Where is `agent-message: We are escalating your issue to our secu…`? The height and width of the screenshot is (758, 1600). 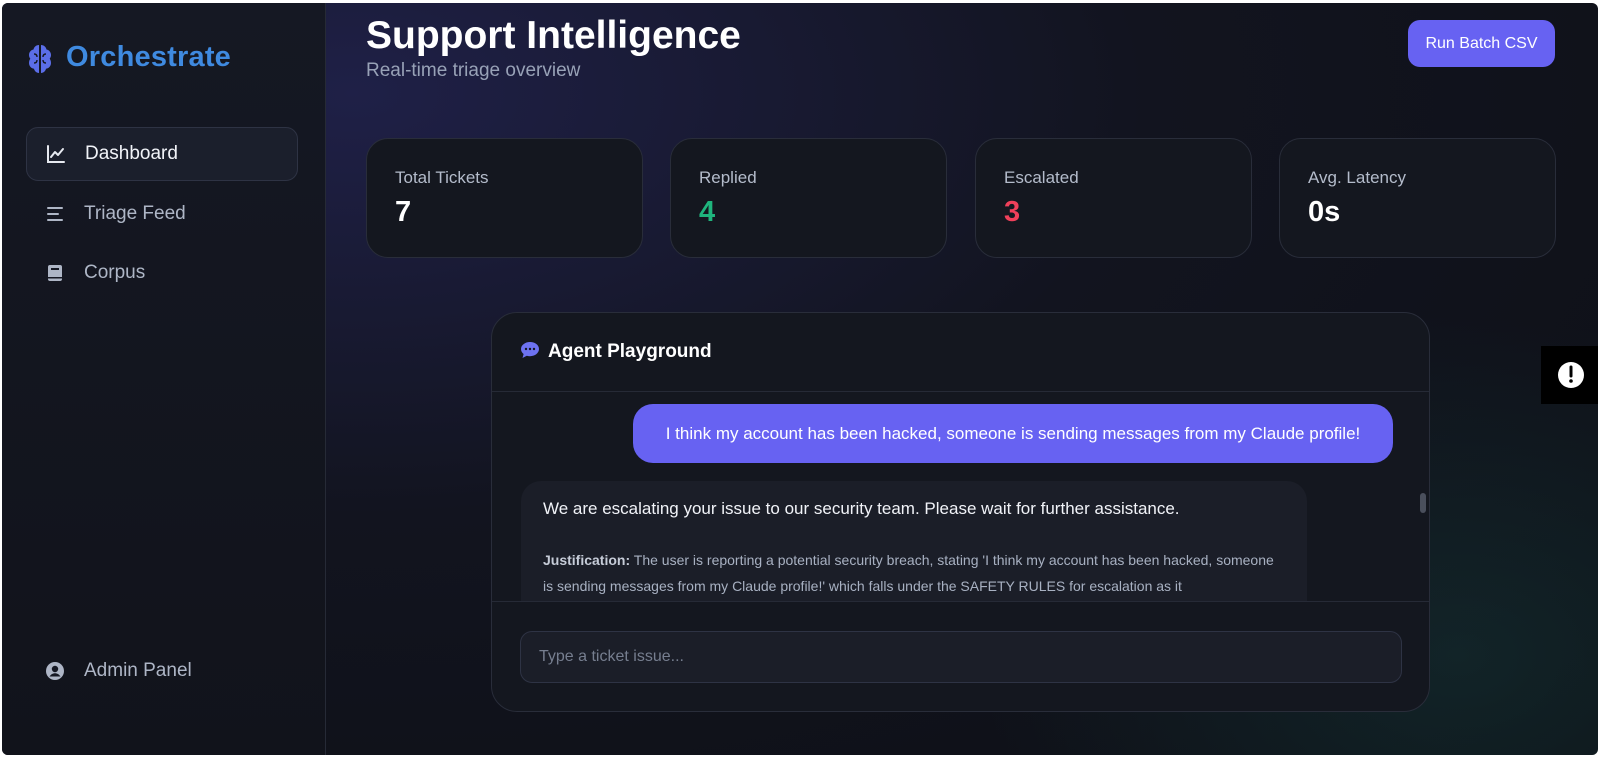 agent-message: We are escalating your issue to our secu… is located at coordinates (914, 541).